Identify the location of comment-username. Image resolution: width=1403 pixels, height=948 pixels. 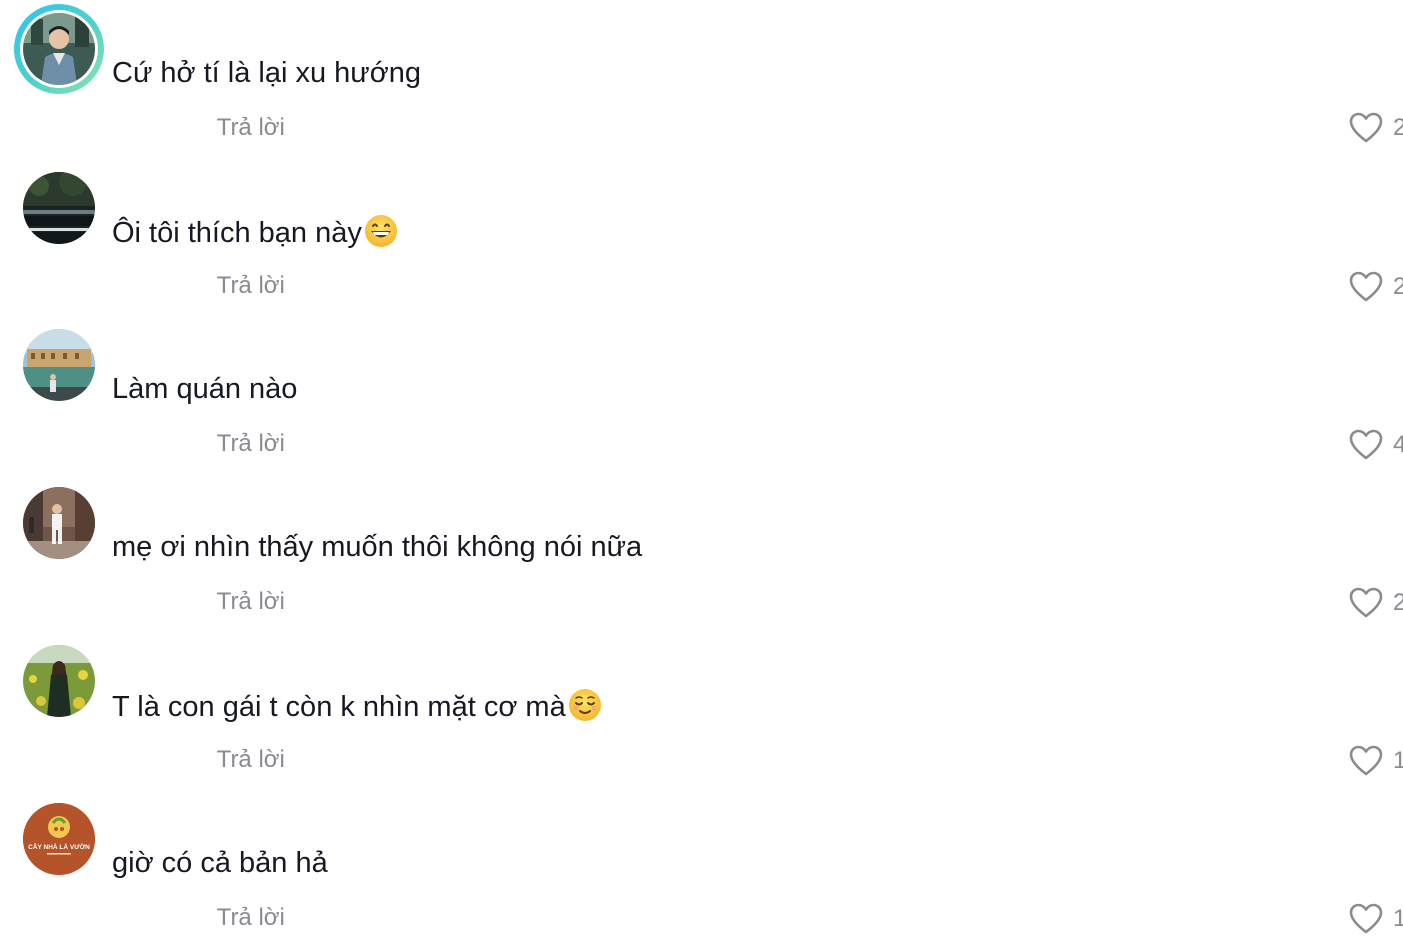
(114, 30).